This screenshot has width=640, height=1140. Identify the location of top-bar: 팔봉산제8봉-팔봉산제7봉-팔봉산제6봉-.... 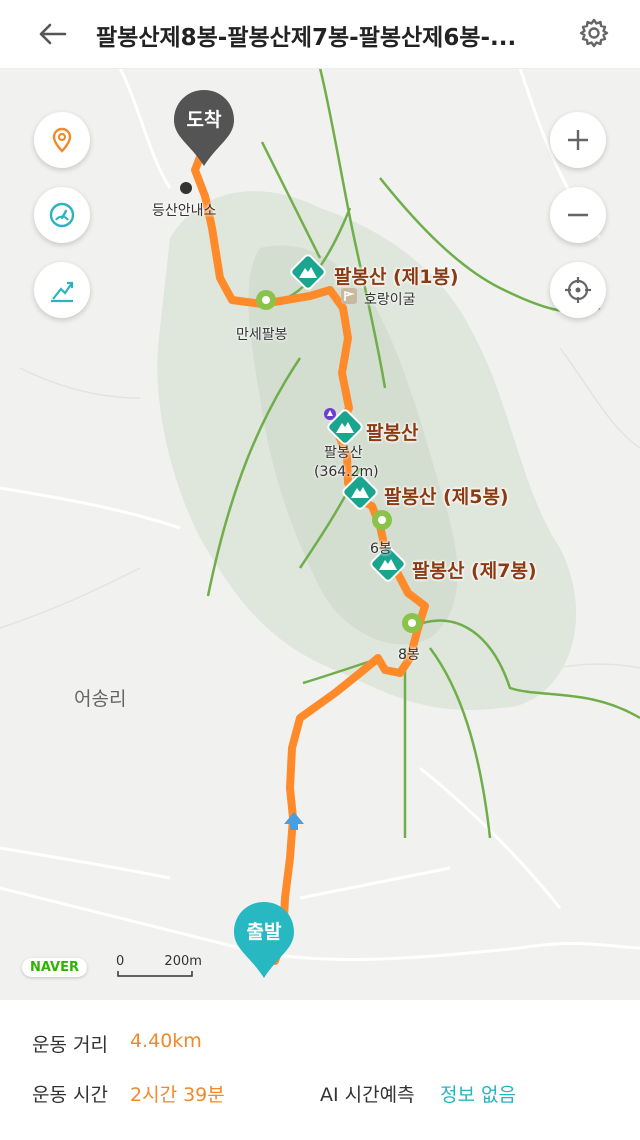
(320, 34).